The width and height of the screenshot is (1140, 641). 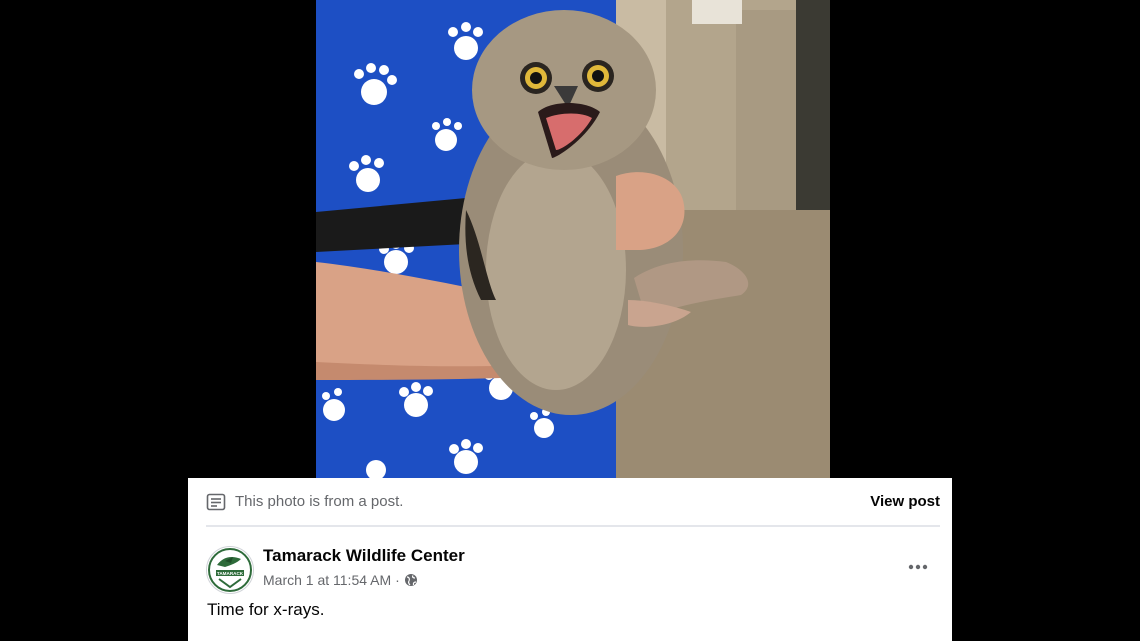 I want to click on banner-text: This photo is from a post., so click(x=319, y=501).